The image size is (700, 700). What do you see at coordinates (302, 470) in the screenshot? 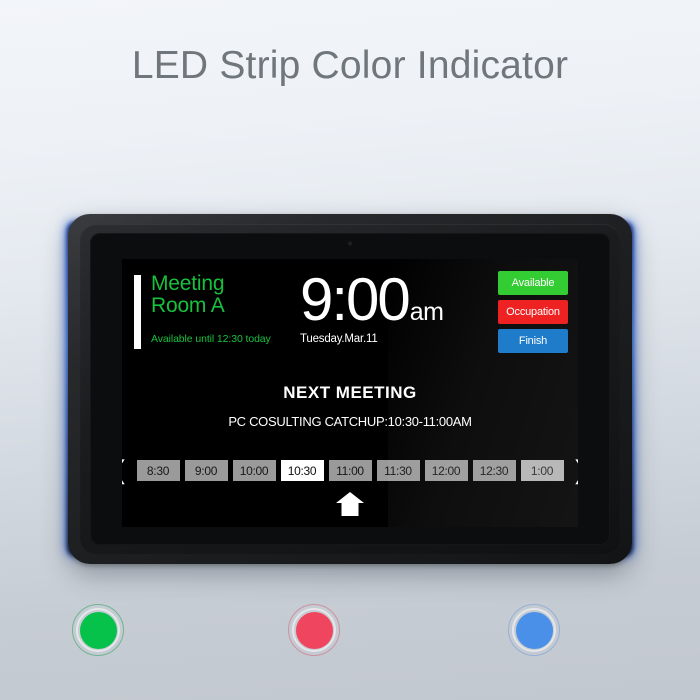
I see `timeline-slot-selected: 10:30` at bounding box center [302, 470].